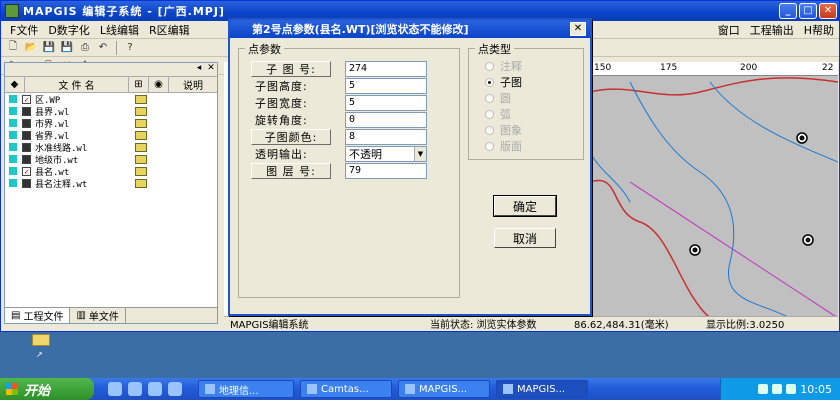 The image size is (840, 400). What do you see at coordinates (808, 240) in the screenshot?
I see `county-point-center` at bounding box center [808, 240].